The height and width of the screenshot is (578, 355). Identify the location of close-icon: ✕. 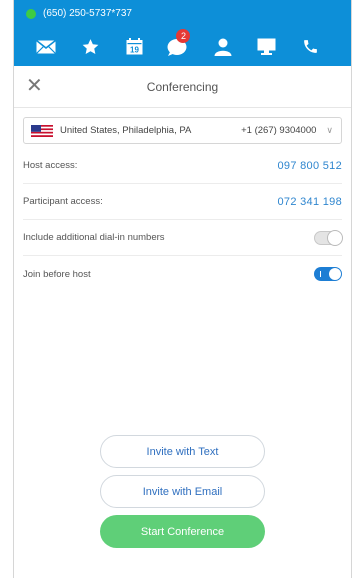
(35, 86).